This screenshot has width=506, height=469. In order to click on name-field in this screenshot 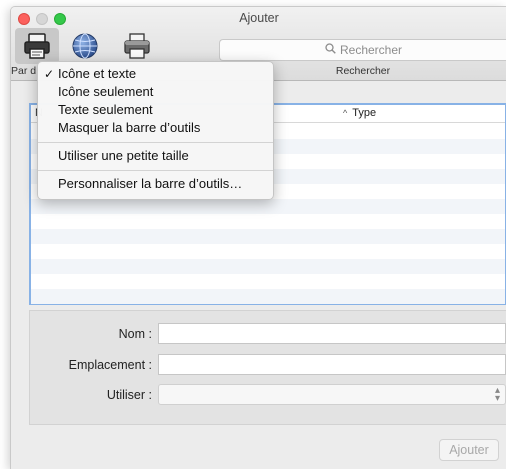, I will do `click(332, 333)`.